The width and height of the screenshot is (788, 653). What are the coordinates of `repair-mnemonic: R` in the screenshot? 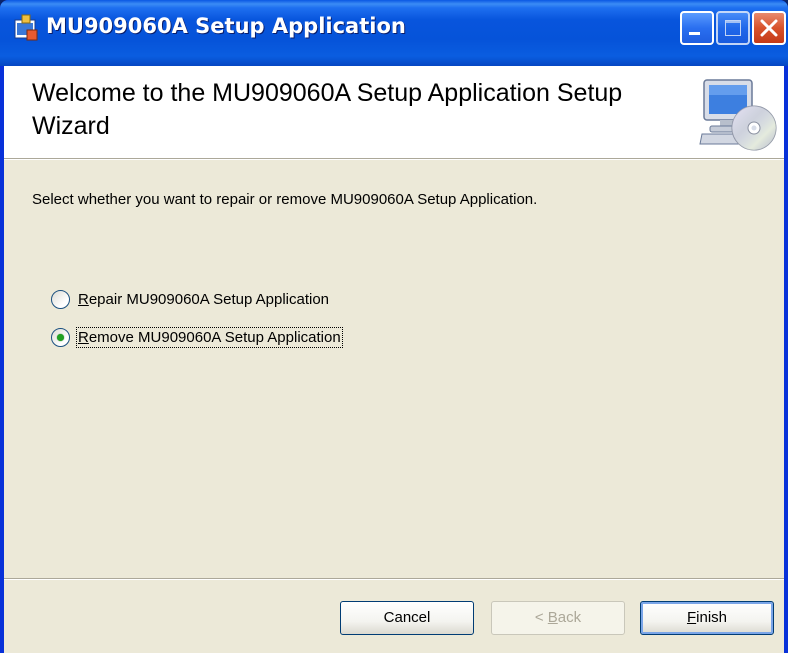 It's located at (83, 299).